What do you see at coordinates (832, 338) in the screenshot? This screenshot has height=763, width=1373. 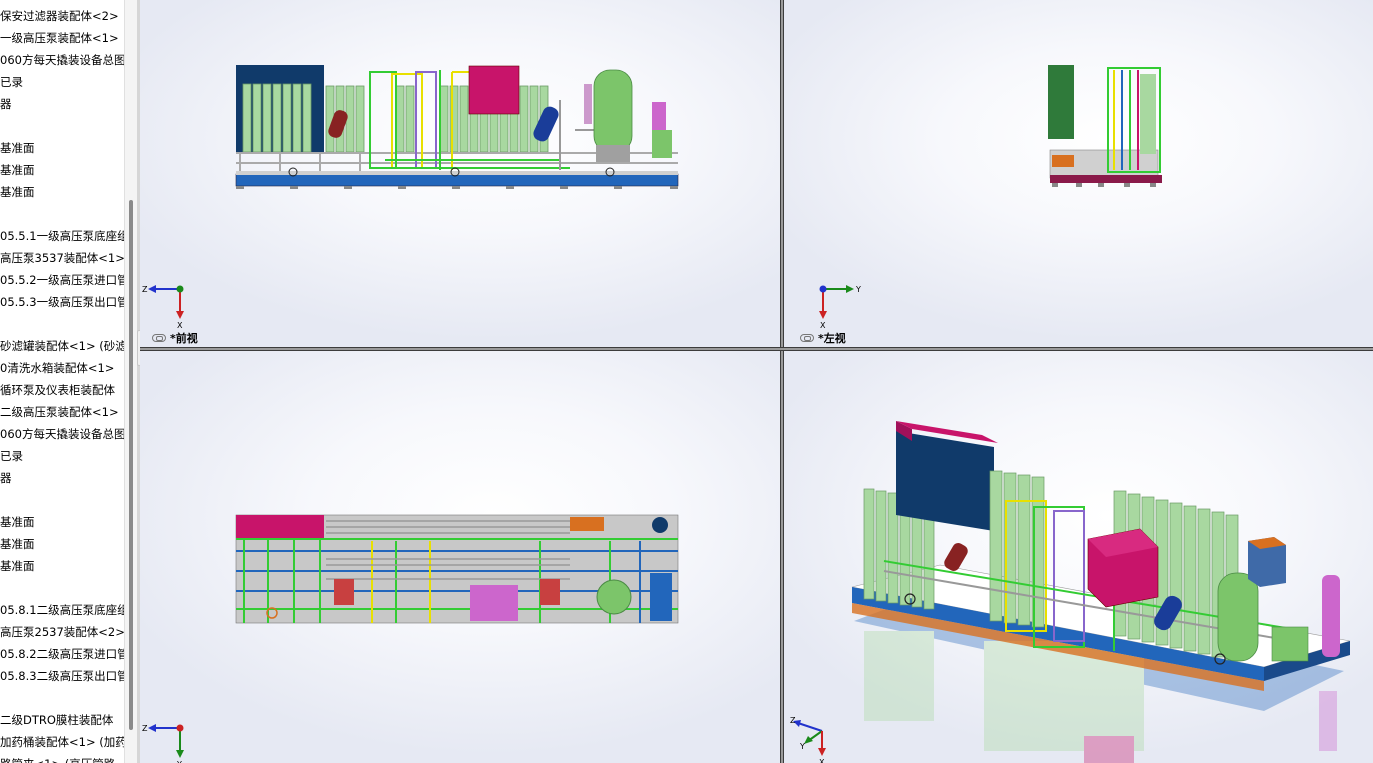 I see `view-label-text: *左视` at bounding box center [832, 338].